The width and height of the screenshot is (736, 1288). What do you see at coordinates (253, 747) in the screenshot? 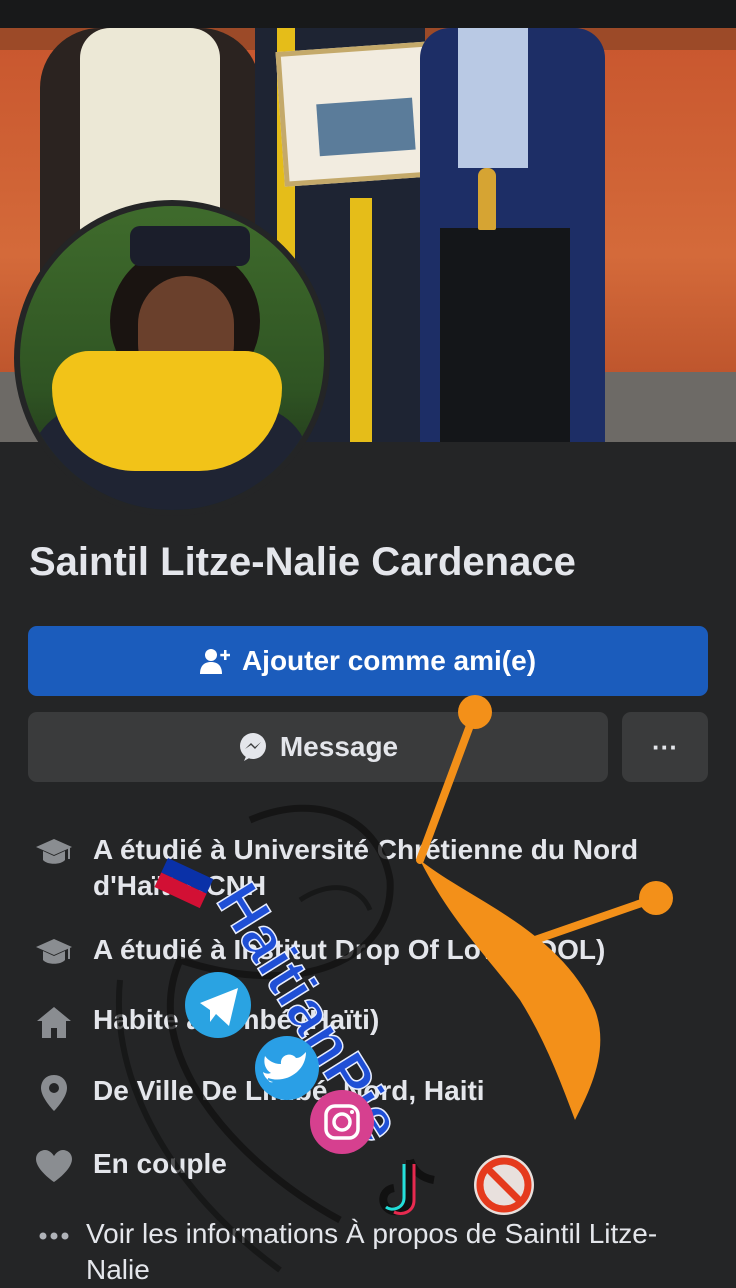
I see `messenger-icon` at bounding box center [253, 747].